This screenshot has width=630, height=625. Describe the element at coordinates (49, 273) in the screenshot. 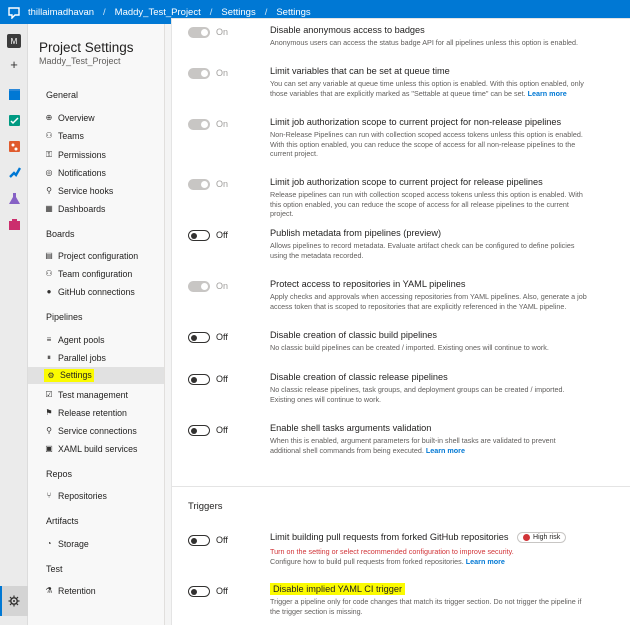

I see `team-configuration-icon: ⚇` at that location.